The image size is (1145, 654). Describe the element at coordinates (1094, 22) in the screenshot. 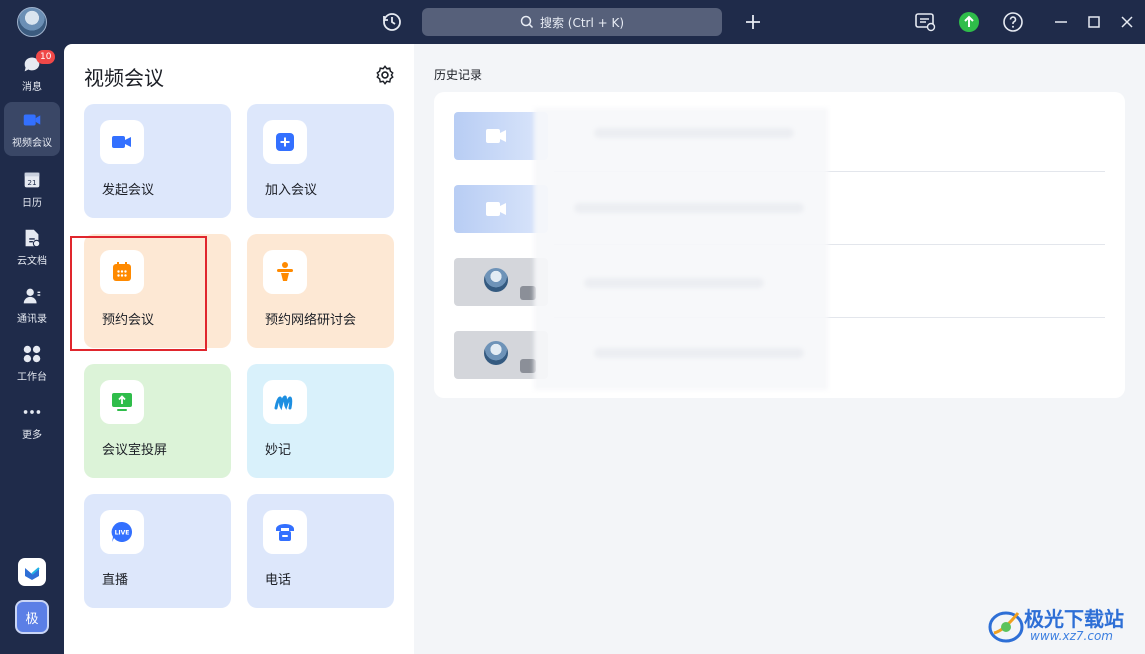

I see `maximize-icon` at that location.